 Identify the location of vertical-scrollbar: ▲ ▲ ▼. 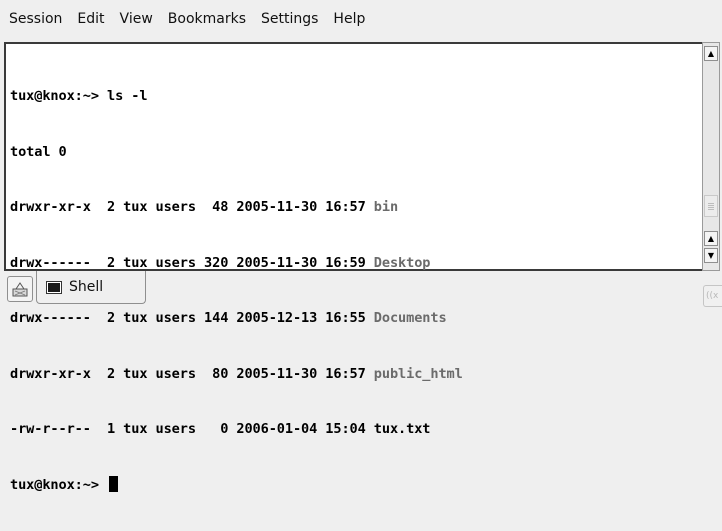
(711, 156).